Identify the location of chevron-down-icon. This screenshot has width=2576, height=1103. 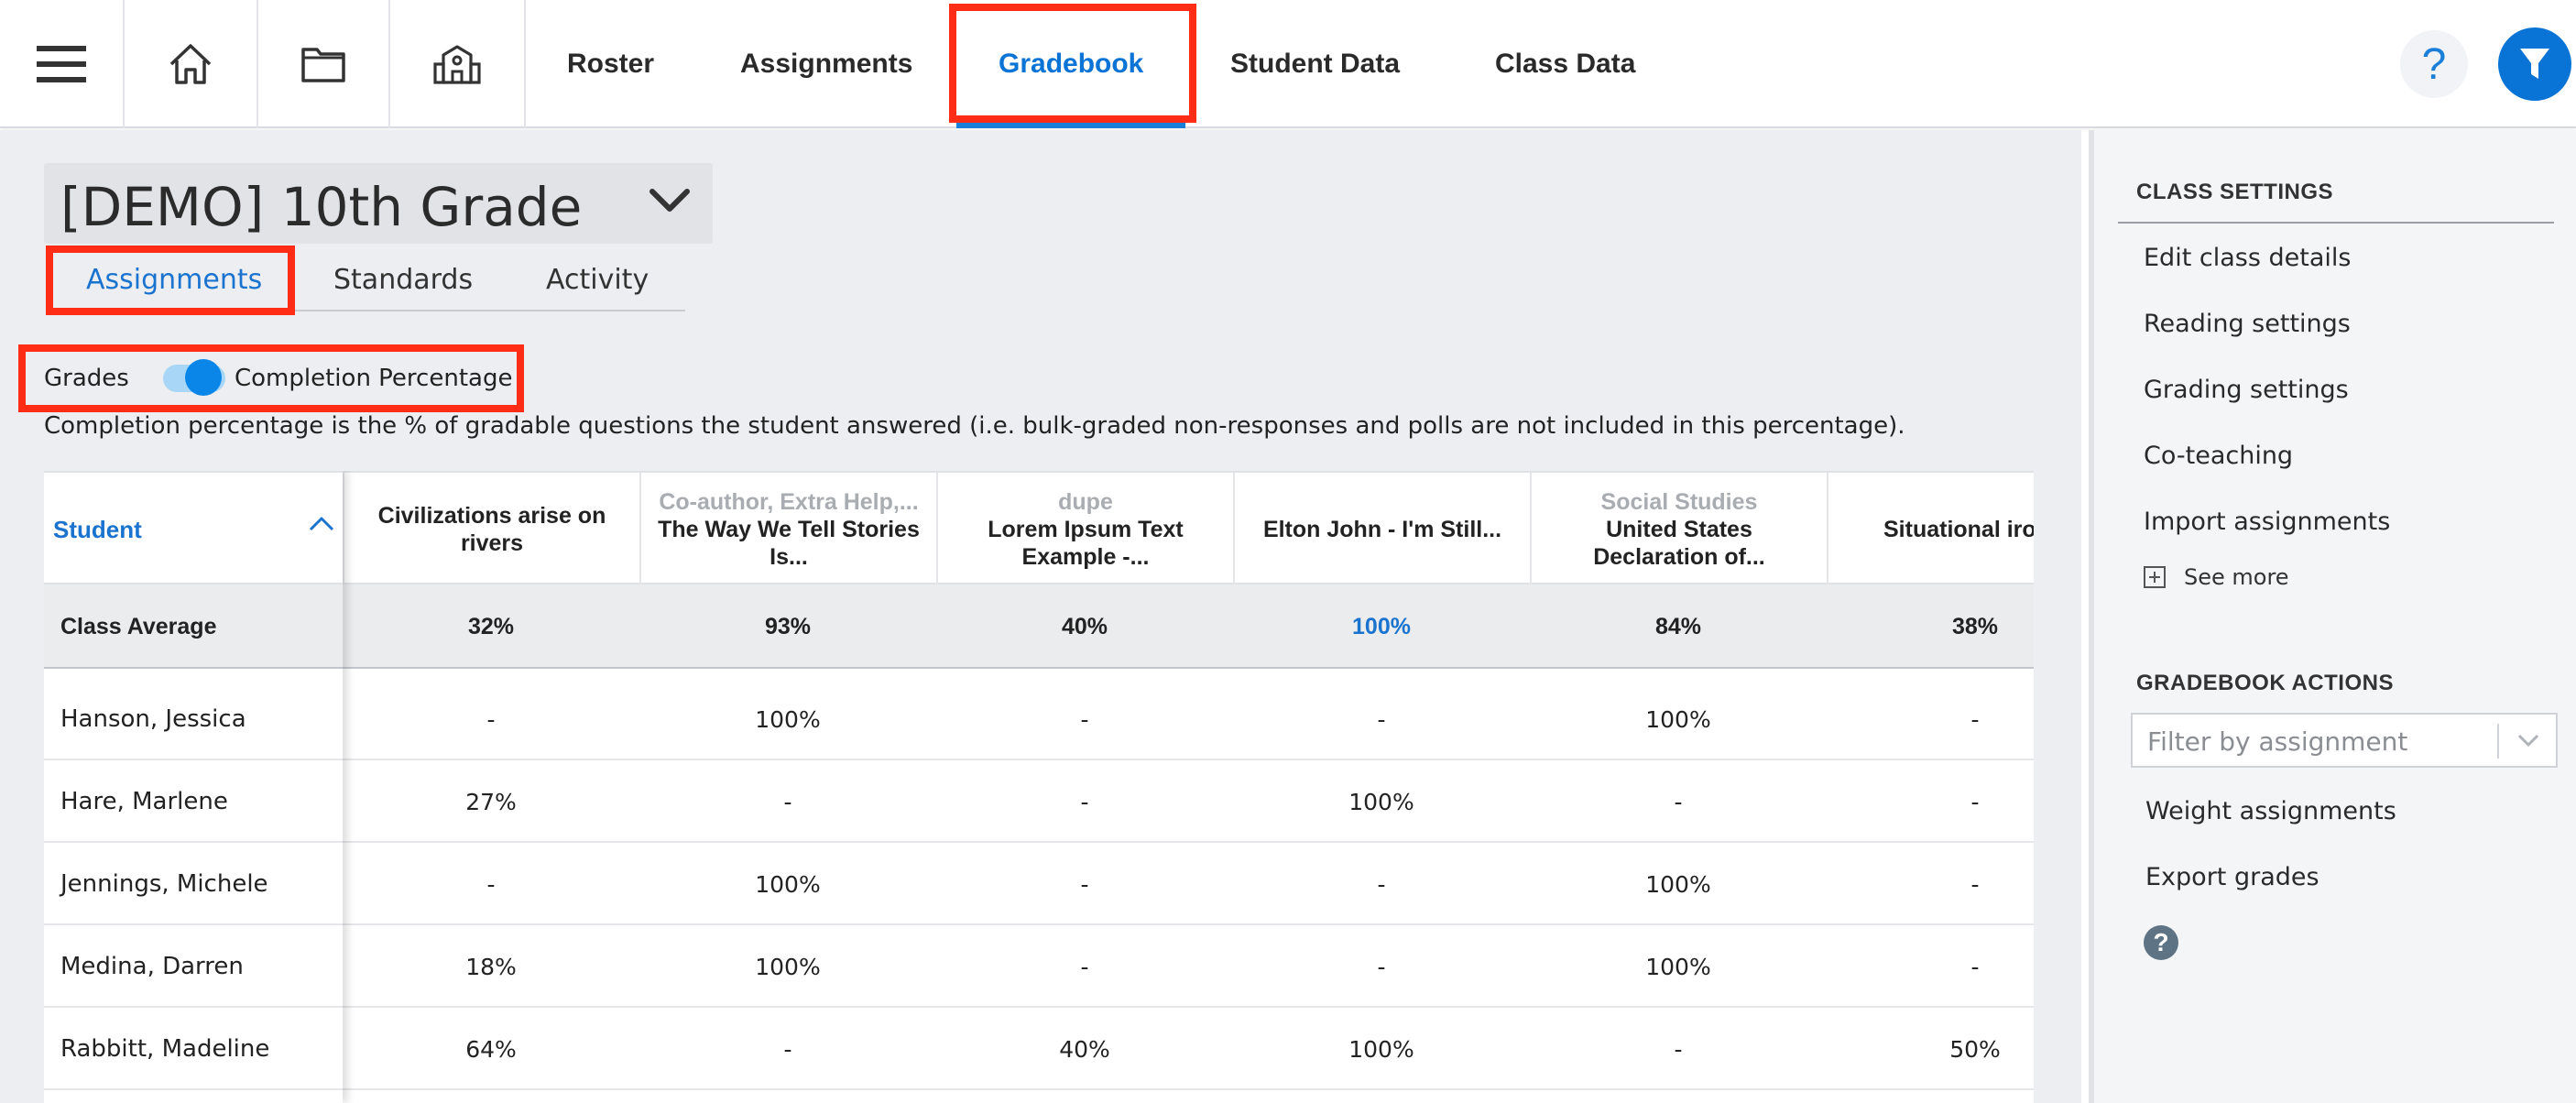
(2528, 740).